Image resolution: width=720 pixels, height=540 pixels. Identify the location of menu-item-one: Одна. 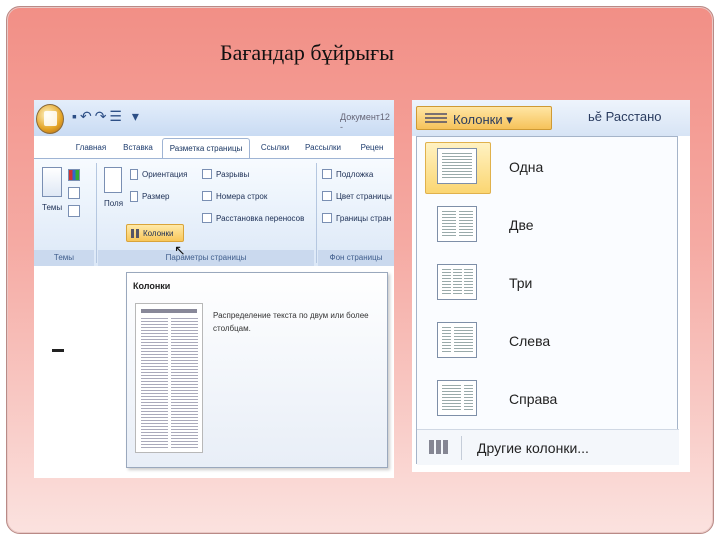
(547, 167).